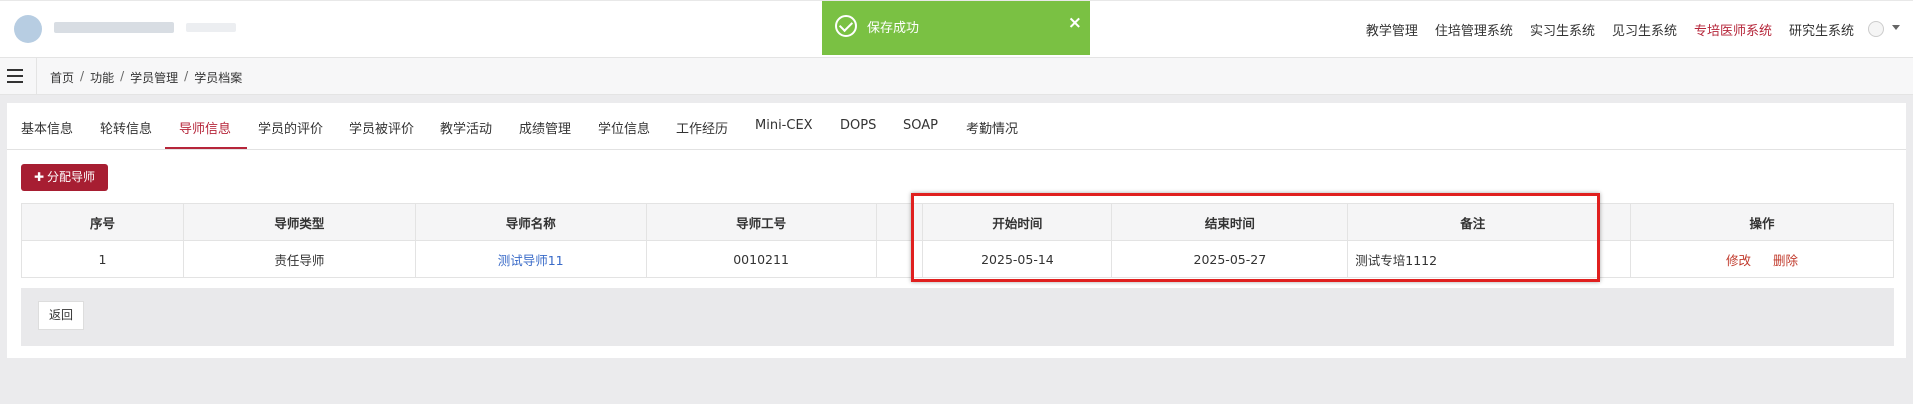 The width and height of the screenshot is (1913, 404). What do you see at coordinates (1733, 29) in the screenshot?
I see `nav-specialist: 专培医师系统` at bounding box center [1733, 29].